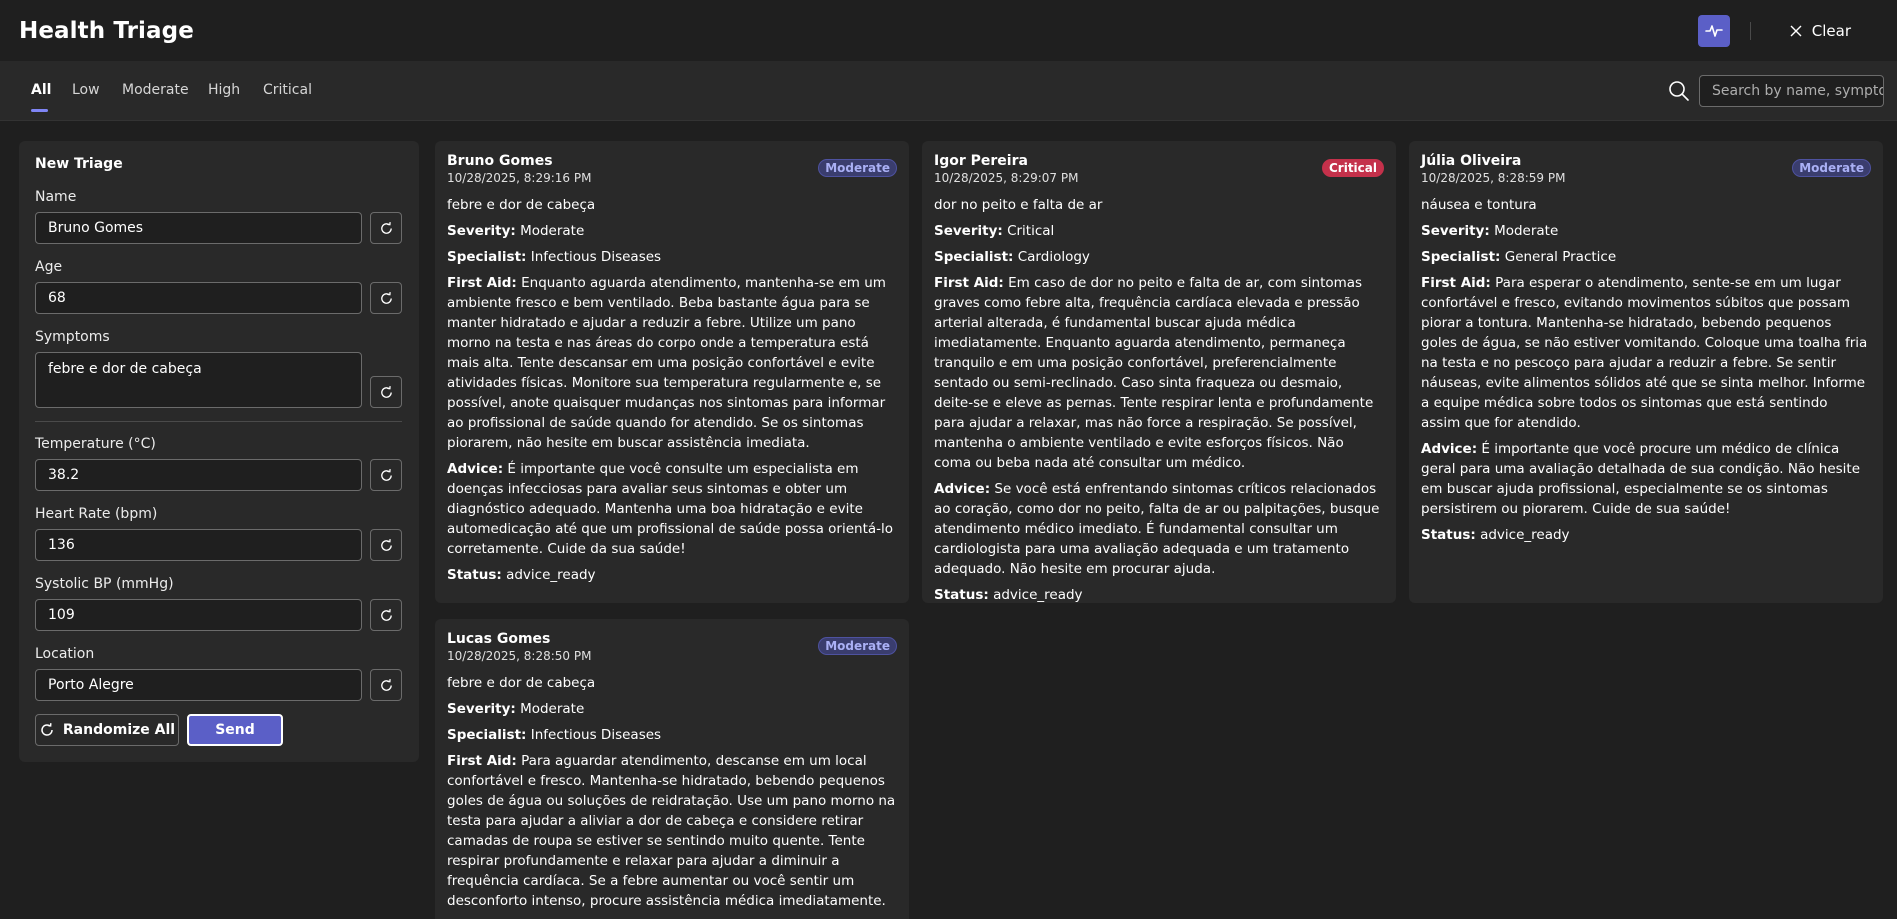 This screenshot has width=1897, height=919. Describe the element at coordinates (198, 615) in the screenshot. I see `systolic-bp-field: 109` at that location.